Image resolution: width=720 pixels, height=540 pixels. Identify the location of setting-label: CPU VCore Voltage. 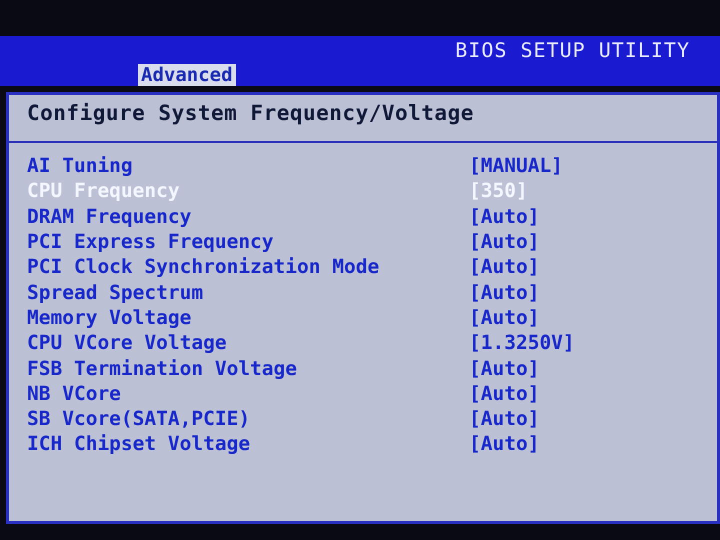
(248, 342).